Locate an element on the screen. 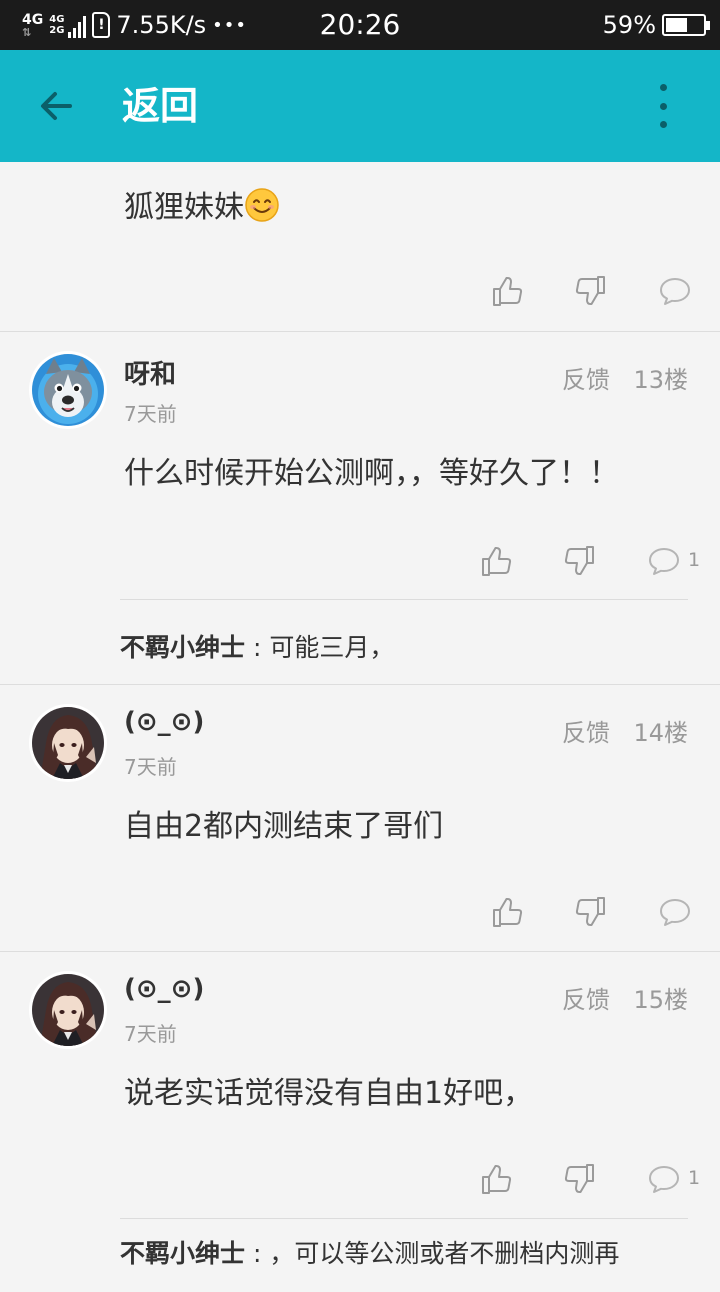  husky-avatar-icon is located at coordinates (68, 390).